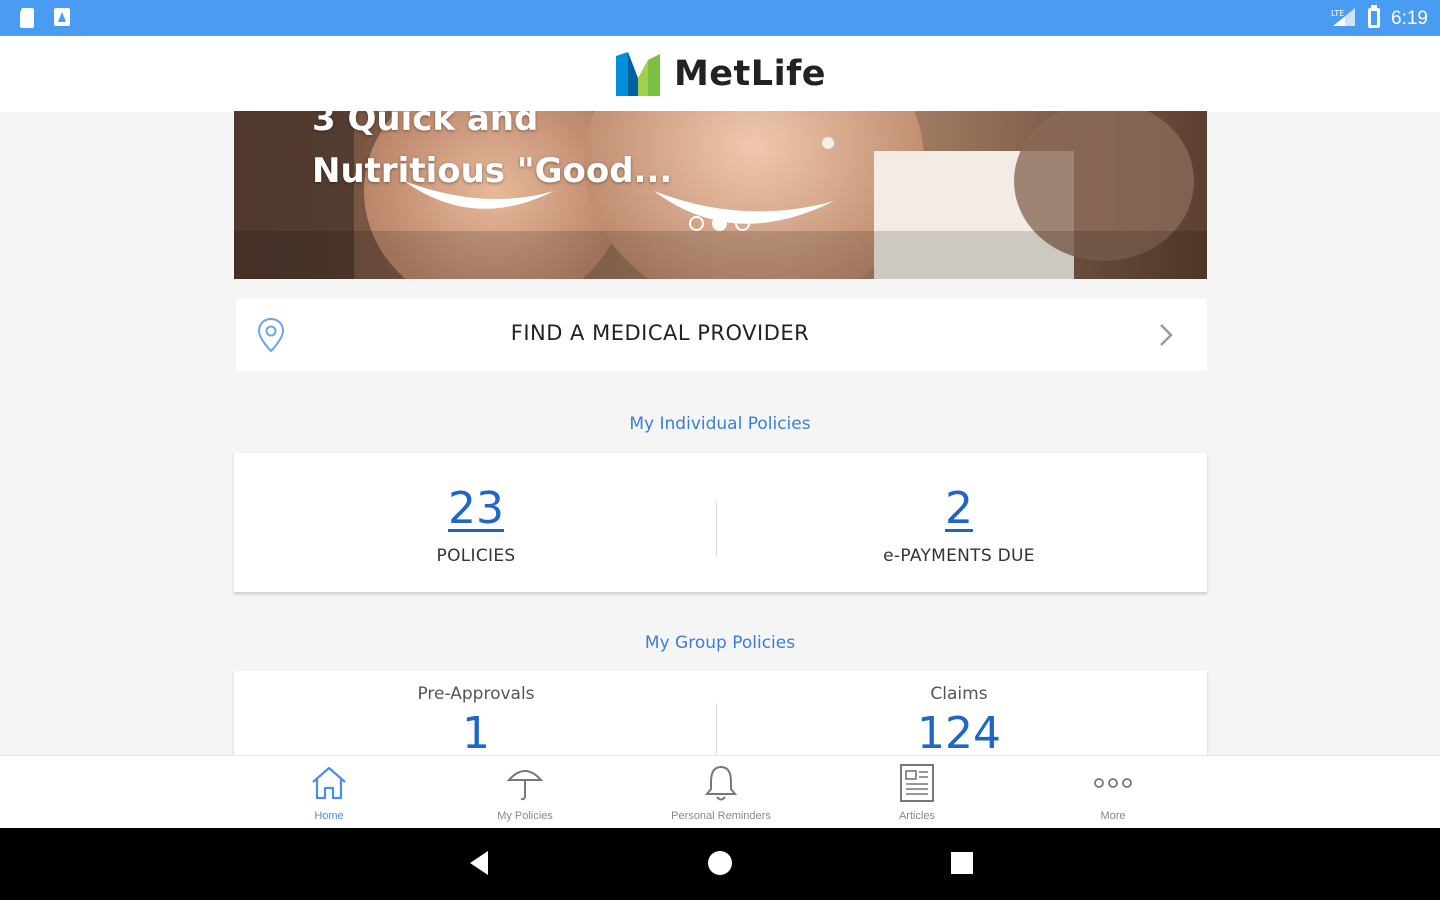 The height and width of the screenshot is (900, 1440). I want to click on nav-more-label: More, so click(1113, 816).